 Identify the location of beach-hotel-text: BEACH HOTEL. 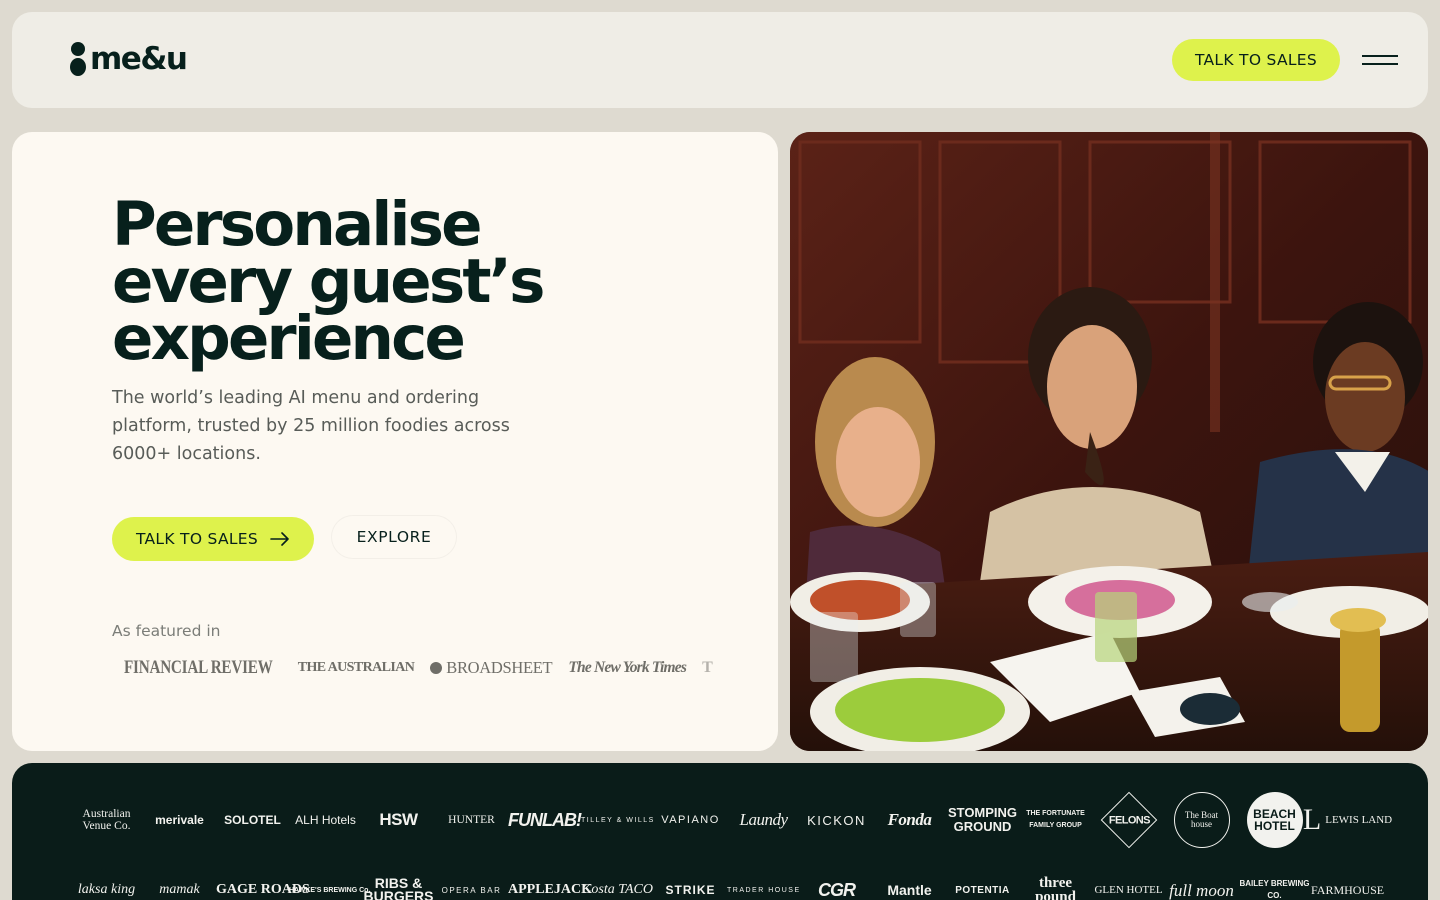
(1274, 820).